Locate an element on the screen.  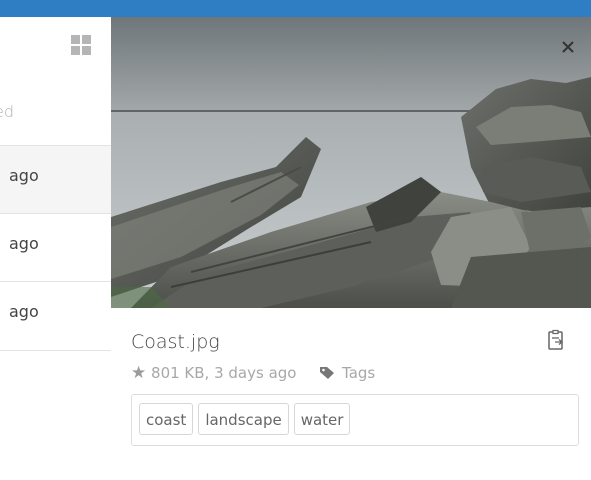
file-metadata: ★ 801 KB, 3 days ago Tags is located at coordinates (253, 373).